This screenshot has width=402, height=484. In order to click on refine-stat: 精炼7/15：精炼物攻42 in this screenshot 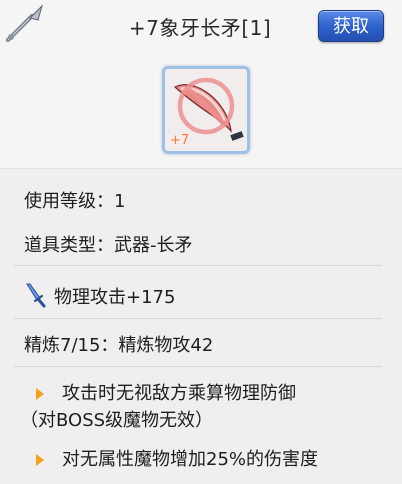, I will do `click(119, 345)`.